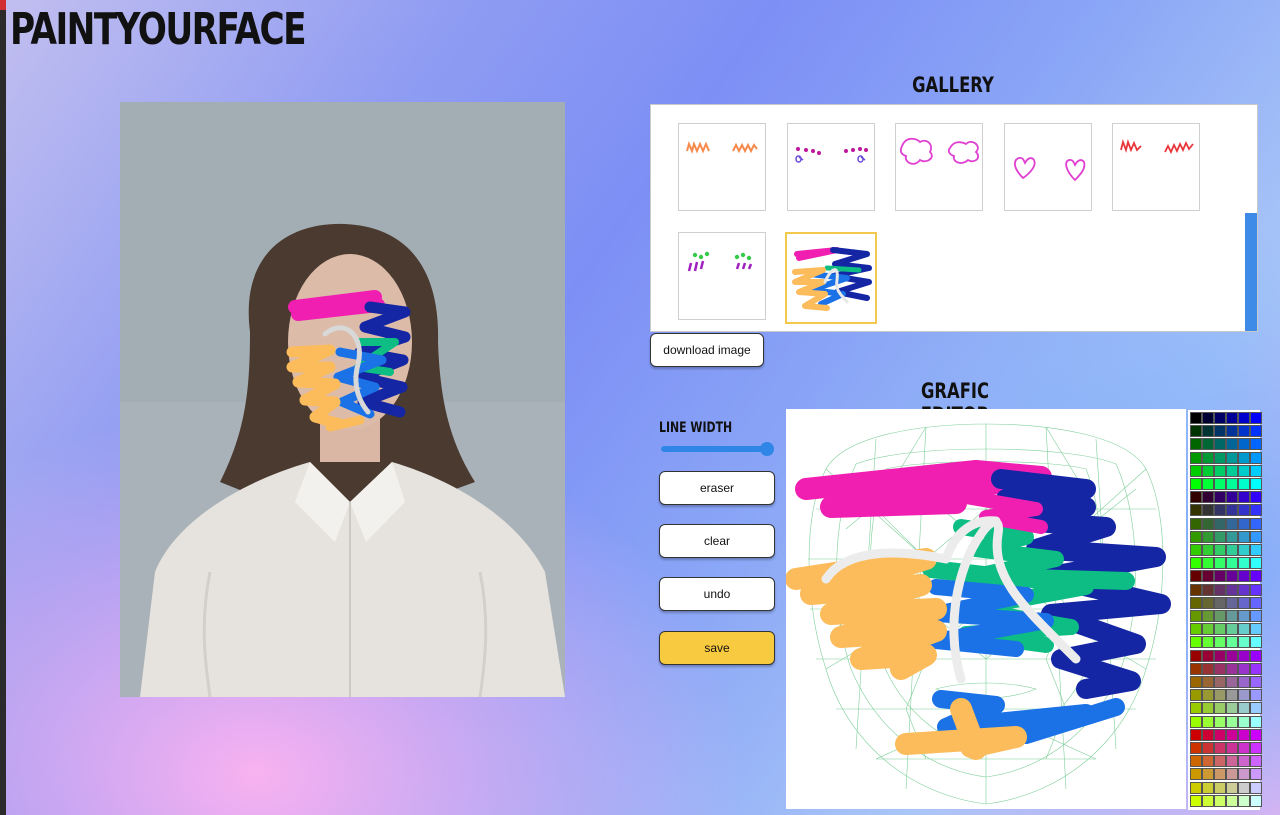 This screenshot has height=815, width=1280. I want to click on gallery-thumb-orange-lashes, so click(722, 167).